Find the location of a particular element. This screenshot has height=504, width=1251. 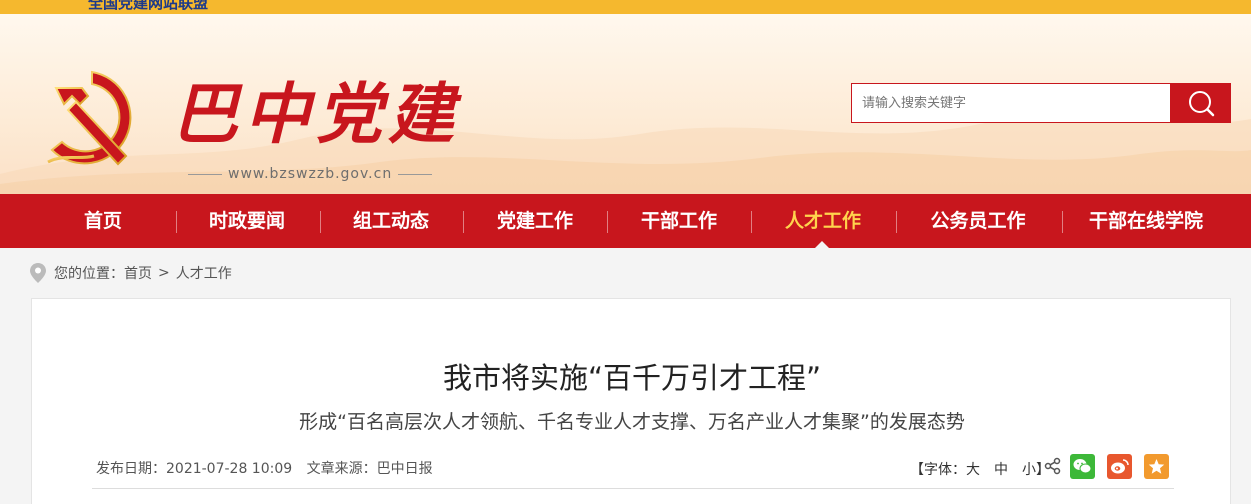

main-nav: 首页 时政要闻 组工动态 党建工作 干部工作 人才工作 公务员工作 干部在线学院 is located at coordinates (625, 221).